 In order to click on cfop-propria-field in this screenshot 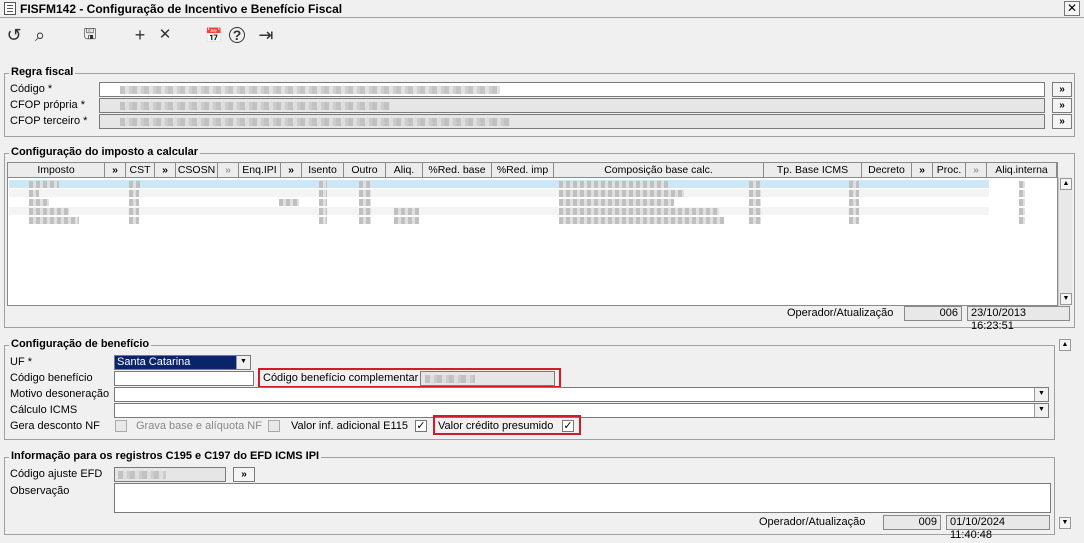, I will do `click(572, 105)`.